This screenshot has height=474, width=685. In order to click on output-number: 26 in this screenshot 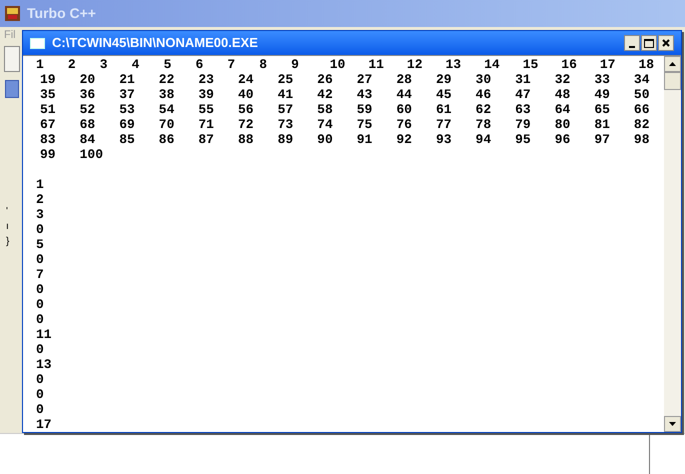, I will do `click(325, 79)`.